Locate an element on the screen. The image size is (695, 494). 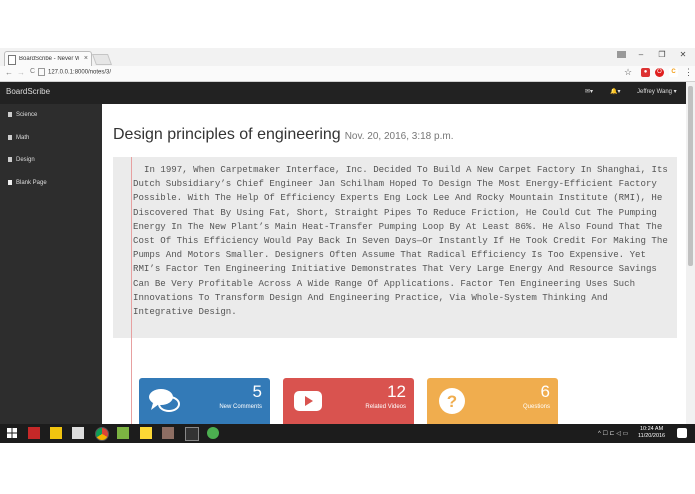
comments-count: 5 is located at coordinates (257, 391).